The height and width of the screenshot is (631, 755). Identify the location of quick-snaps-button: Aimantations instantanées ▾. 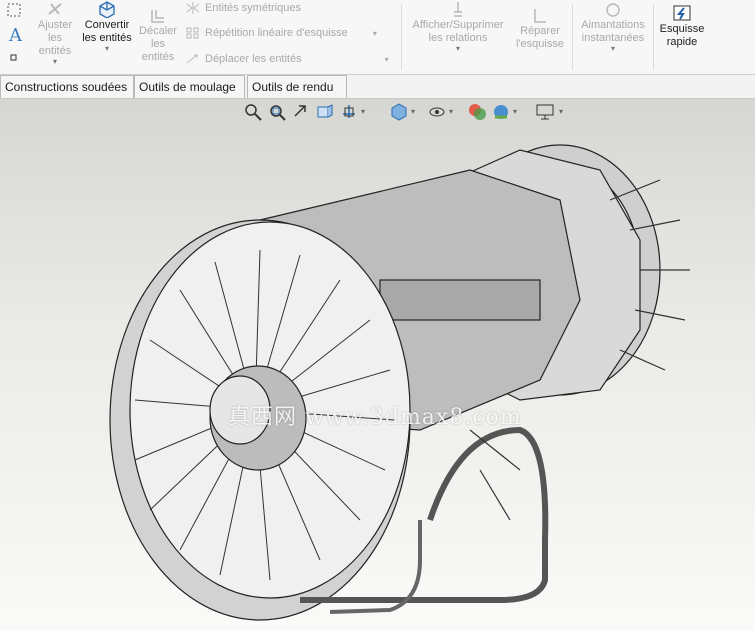
(613, 26).